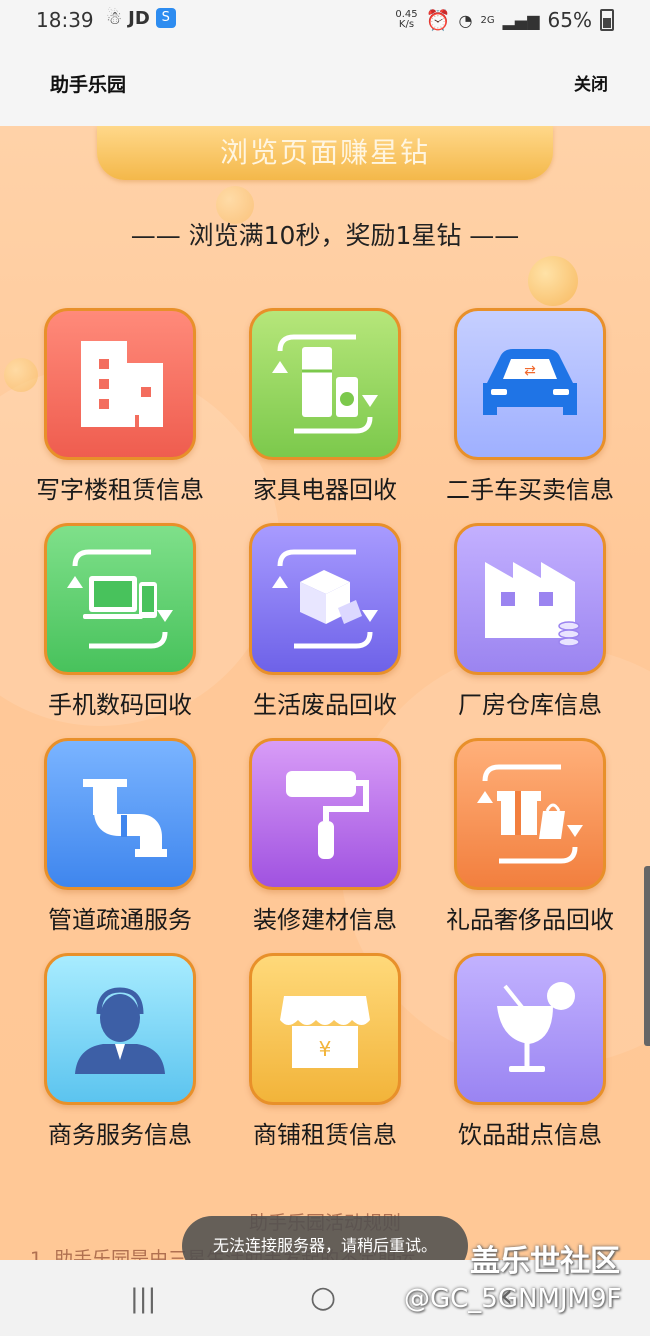  I want to click on battery-percent: 65%, so click(569, 20).